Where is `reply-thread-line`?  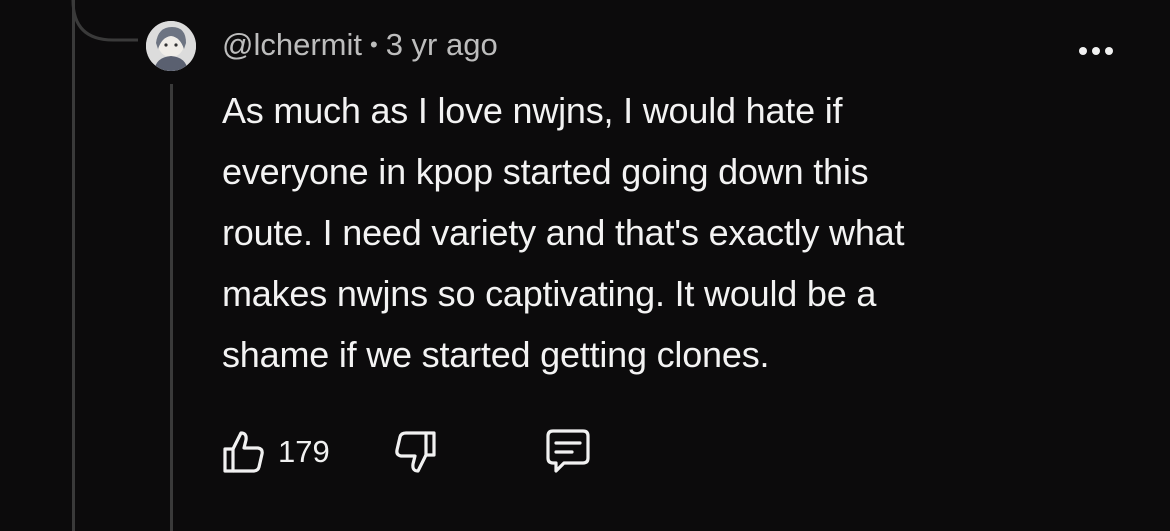
reply-thread-line is located at coordinates (171, 307).